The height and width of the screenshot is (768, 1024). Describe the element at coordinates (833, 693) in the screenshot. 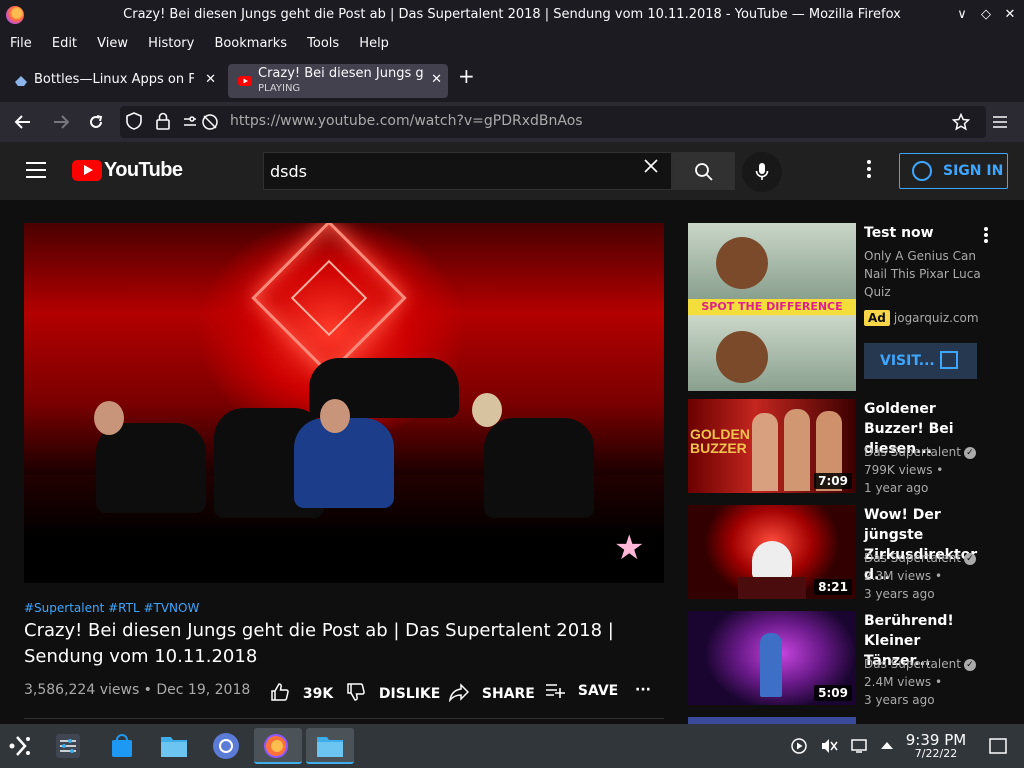

I see `video-duration: 5:09` at that location.